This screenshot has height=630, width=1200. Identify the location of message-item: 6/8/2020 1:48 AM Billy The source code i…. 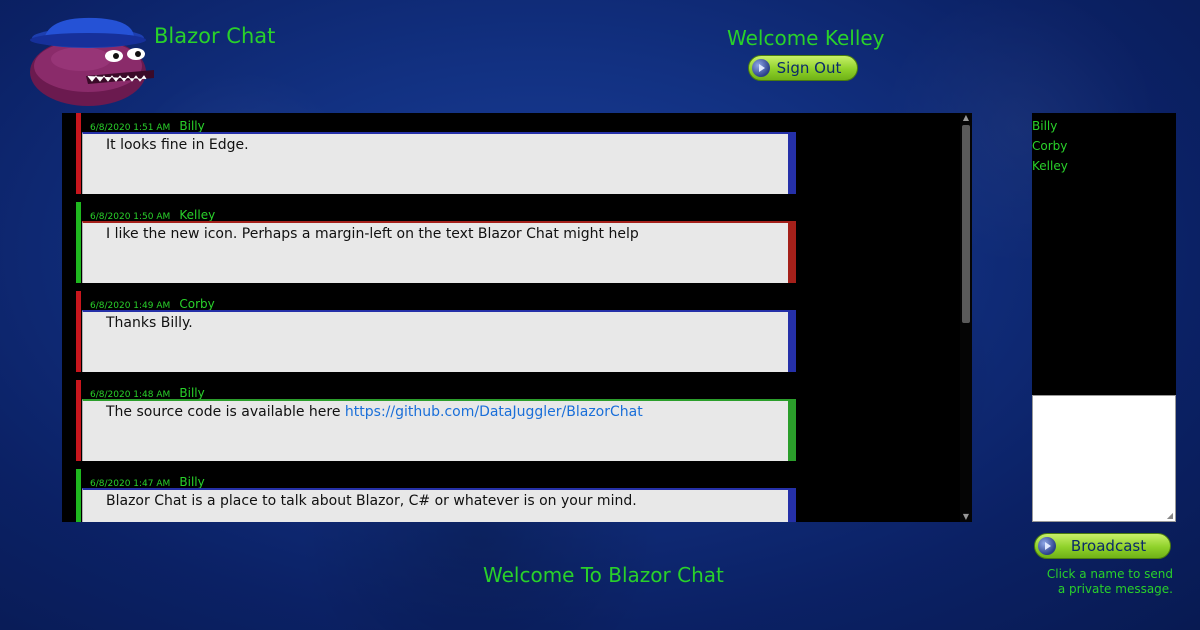
(436, 420).